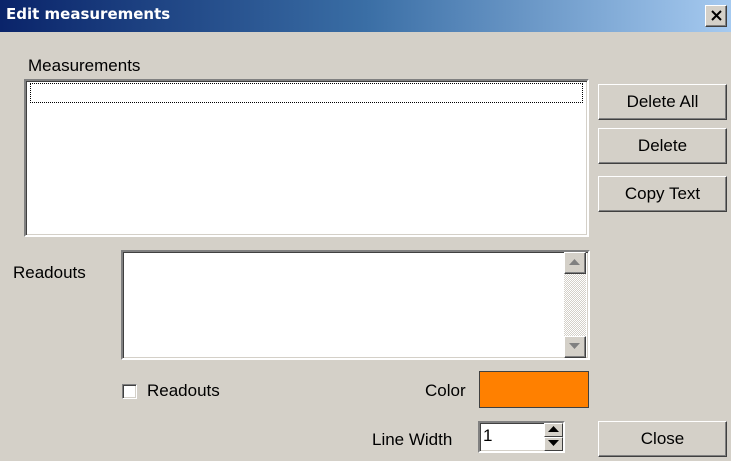 The height and width of the screenshot is (461, 731). I want to click on measurements-label: Measurements, so click(84, 65).